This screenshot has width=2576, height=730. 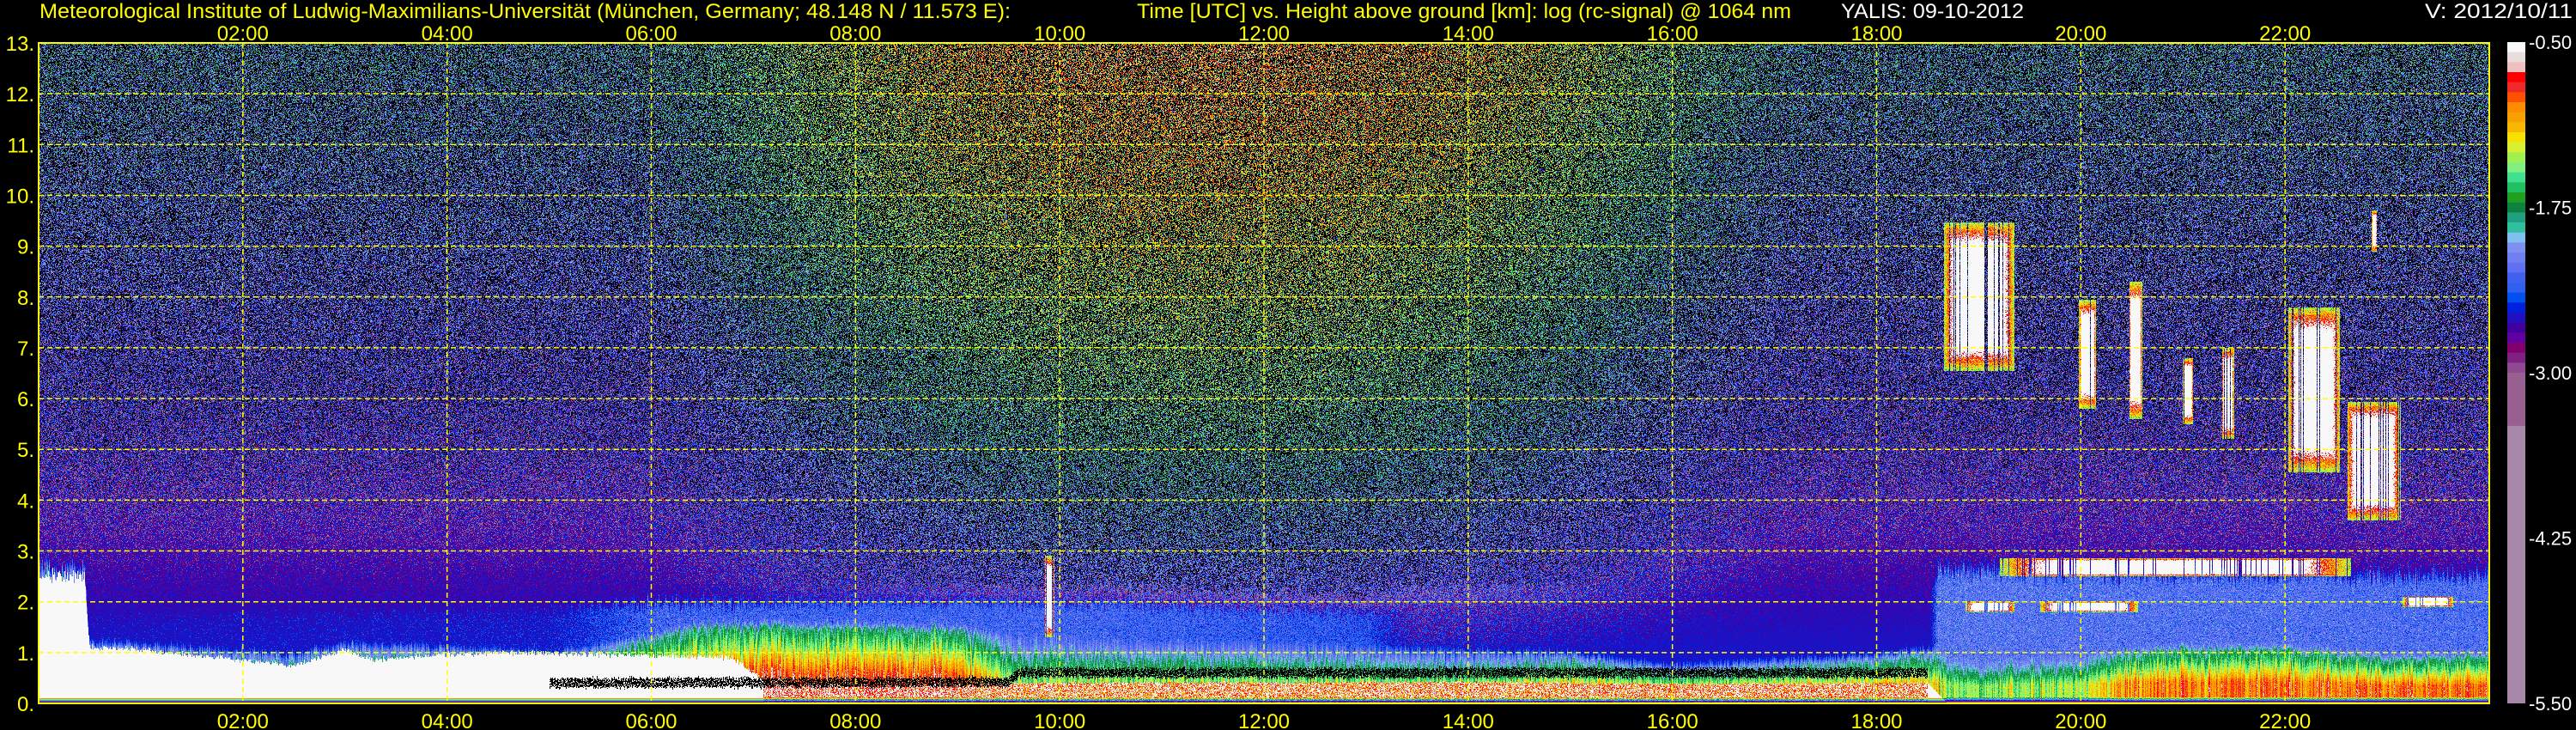 I want to click on x-tick-label-top: 14:00, so click(x=1469, y=34).